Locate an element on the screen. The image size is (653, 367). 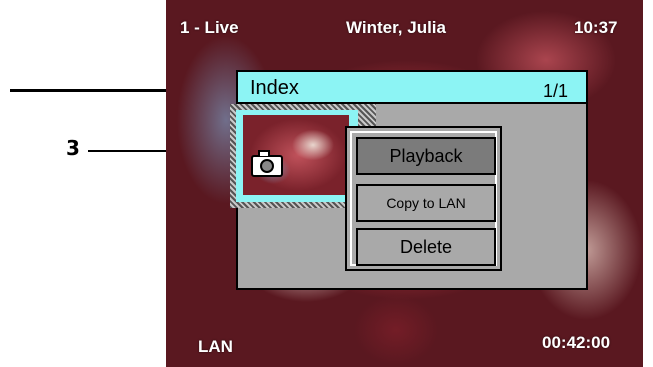
callout-number: 3 is located at coordinates (73, 148).